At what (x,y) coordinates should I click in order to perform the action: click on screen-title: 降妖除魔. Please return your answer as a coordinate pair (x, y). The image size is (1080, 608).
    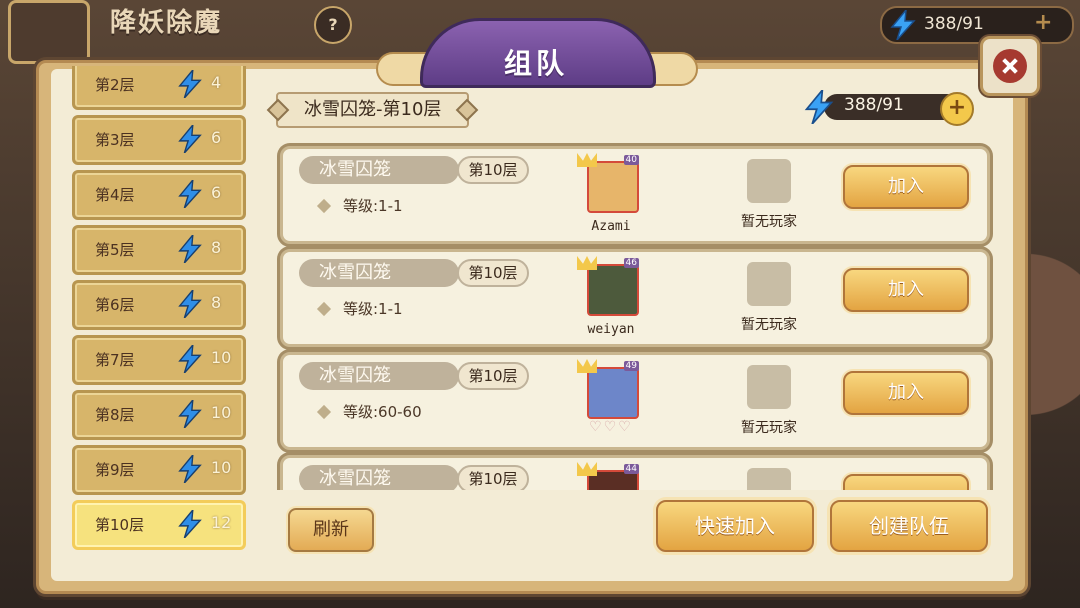
    Looking at the image, I should click on (166, 23).